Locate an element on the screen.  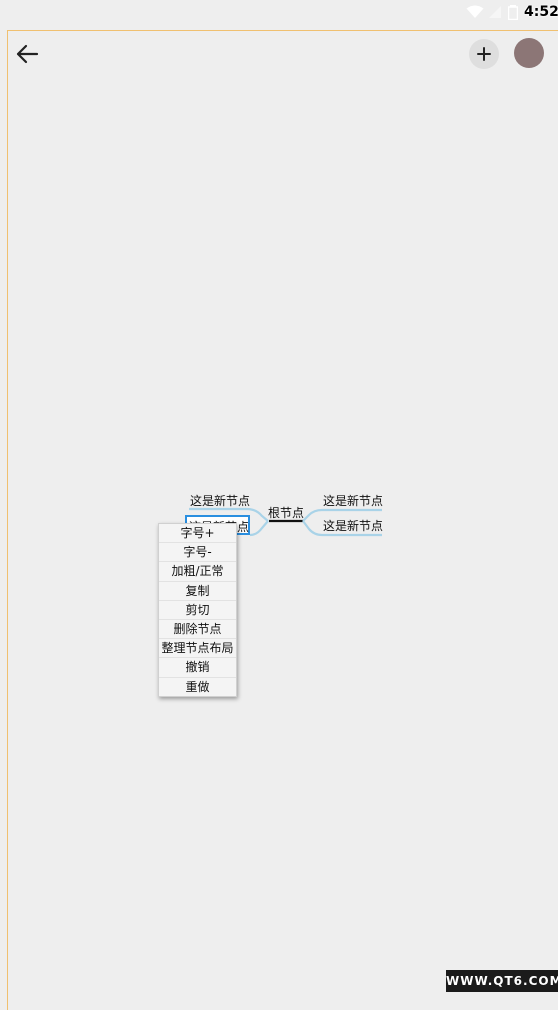
arrow-left-icon is located at coordinates (27, 54).